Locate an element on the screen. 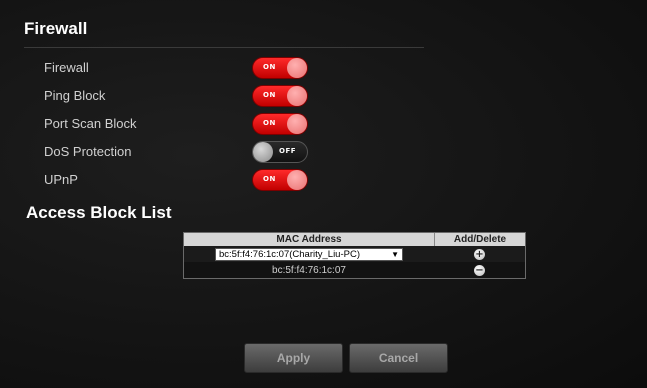 This screenshot has width=647, height=388. dos-protection-toggle: OFF is located at coordinates (280, 152).